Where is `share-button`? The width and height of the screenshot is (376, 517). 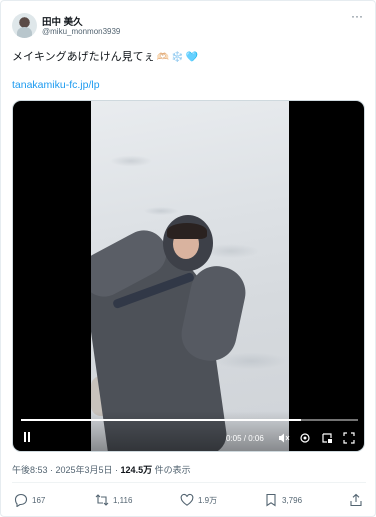 share-button is located at coordinates (358, 500).